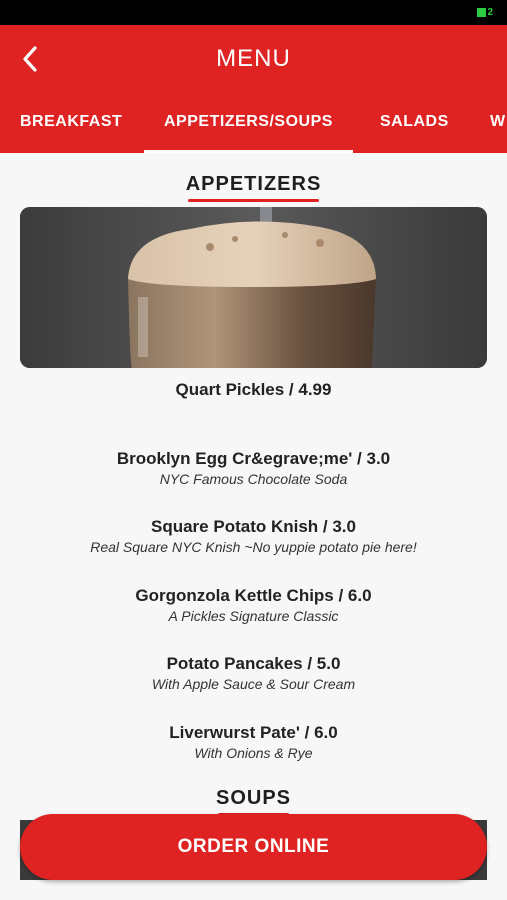  I want to click on item-name: Square Potato Knish / 3.0, so click(253, 526).